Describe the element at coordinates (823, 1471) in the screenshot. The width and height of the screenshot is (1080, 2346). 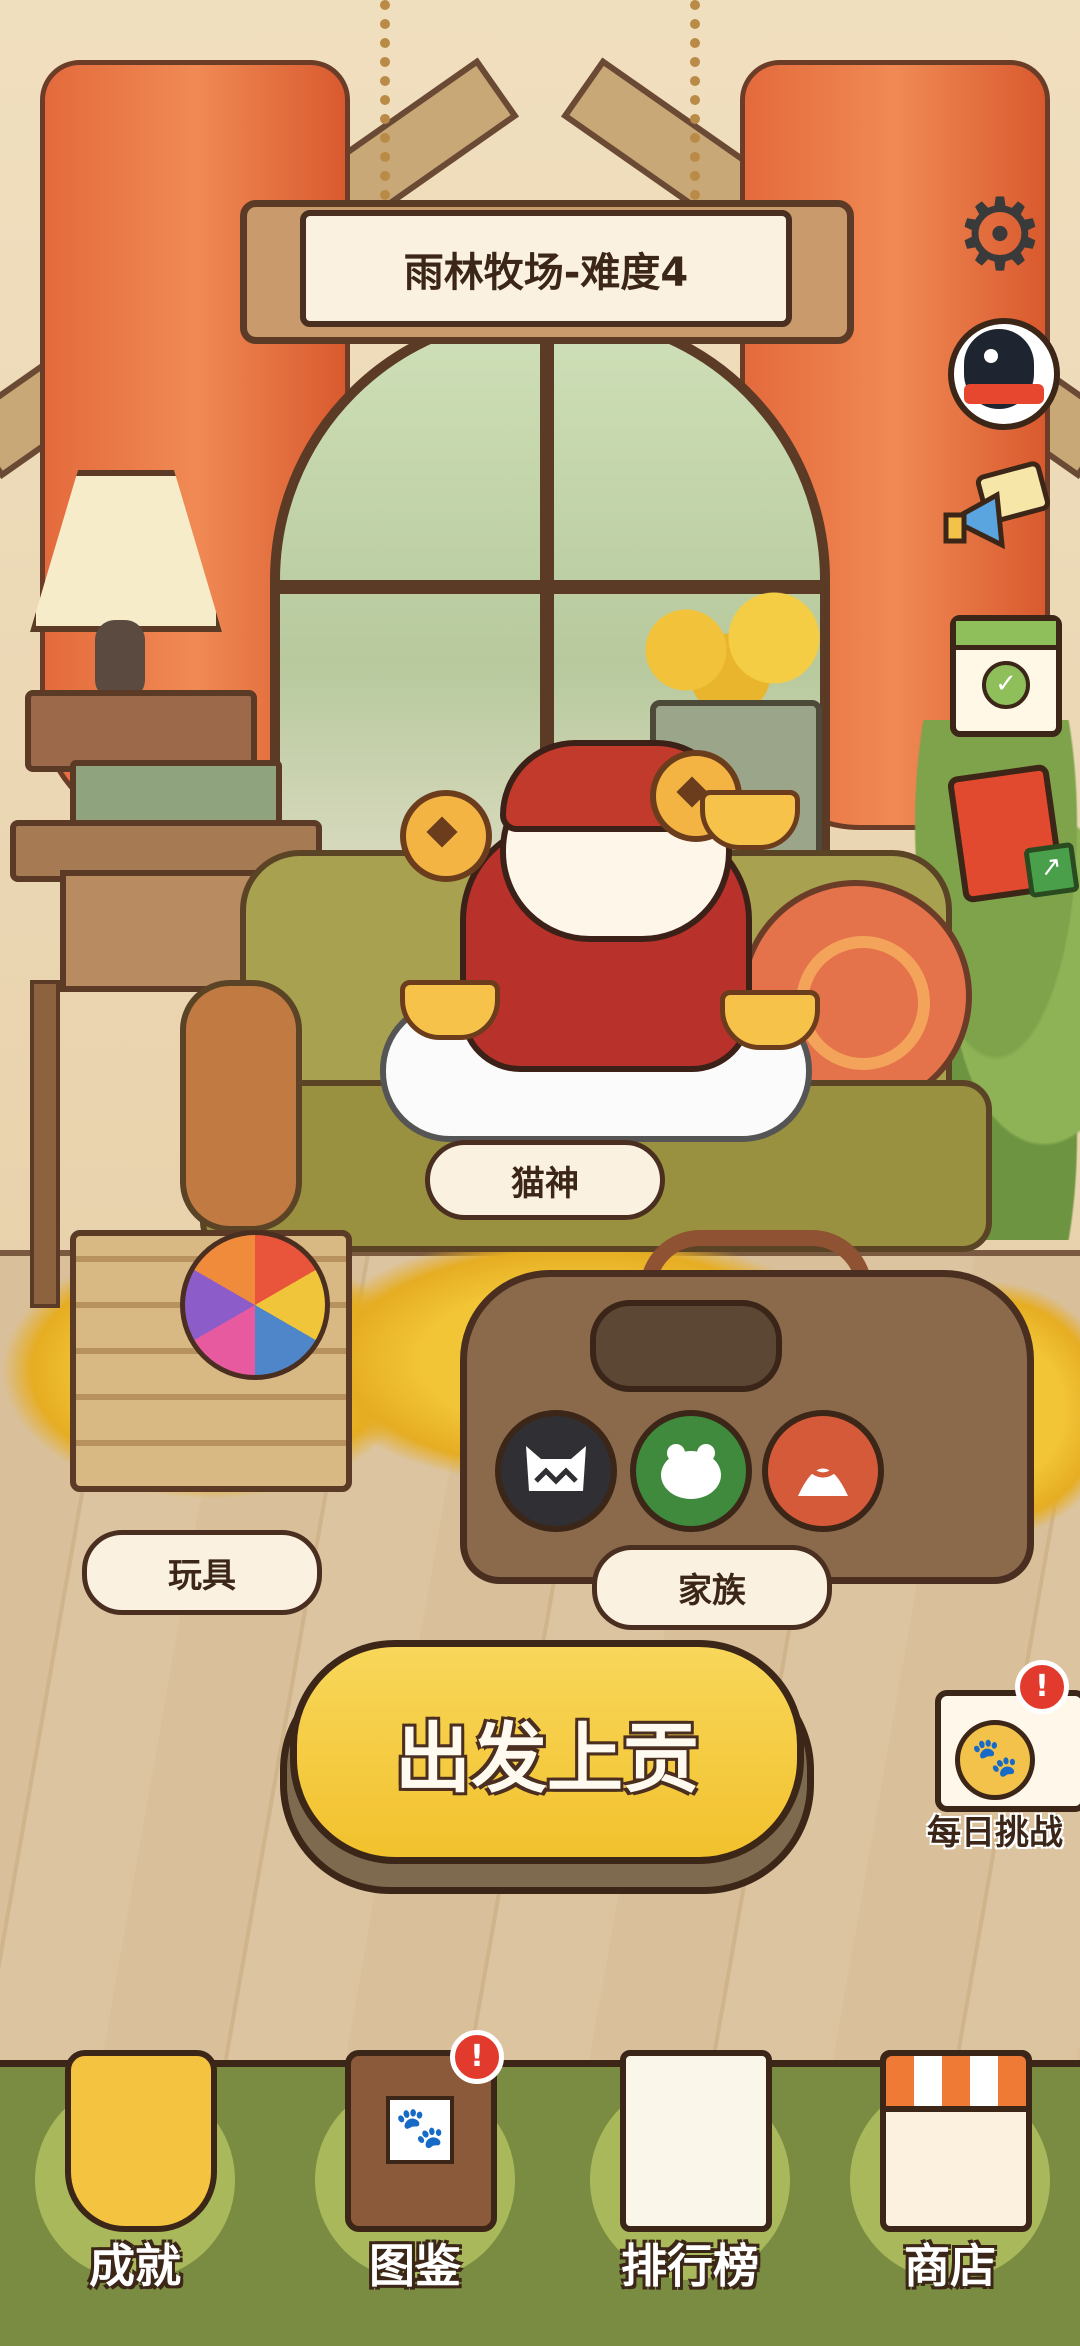
I see `orange-bag-icon` at that location.